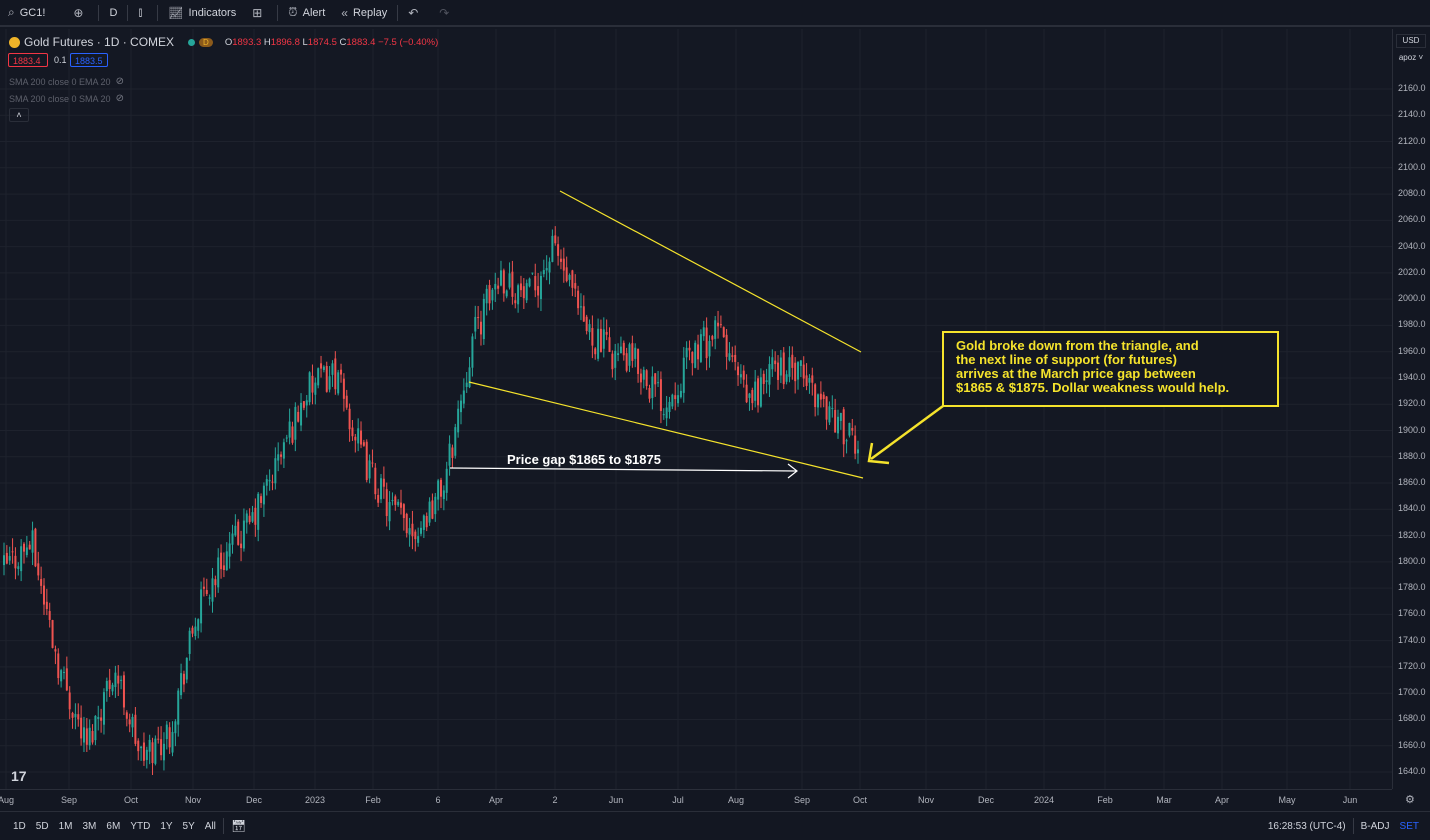 The height and width of the screenshot is (840, 1430). What do you see at coordinates (210, 826) in the screenshot?
I see `range-all: All` at bounding box center [210, 826].